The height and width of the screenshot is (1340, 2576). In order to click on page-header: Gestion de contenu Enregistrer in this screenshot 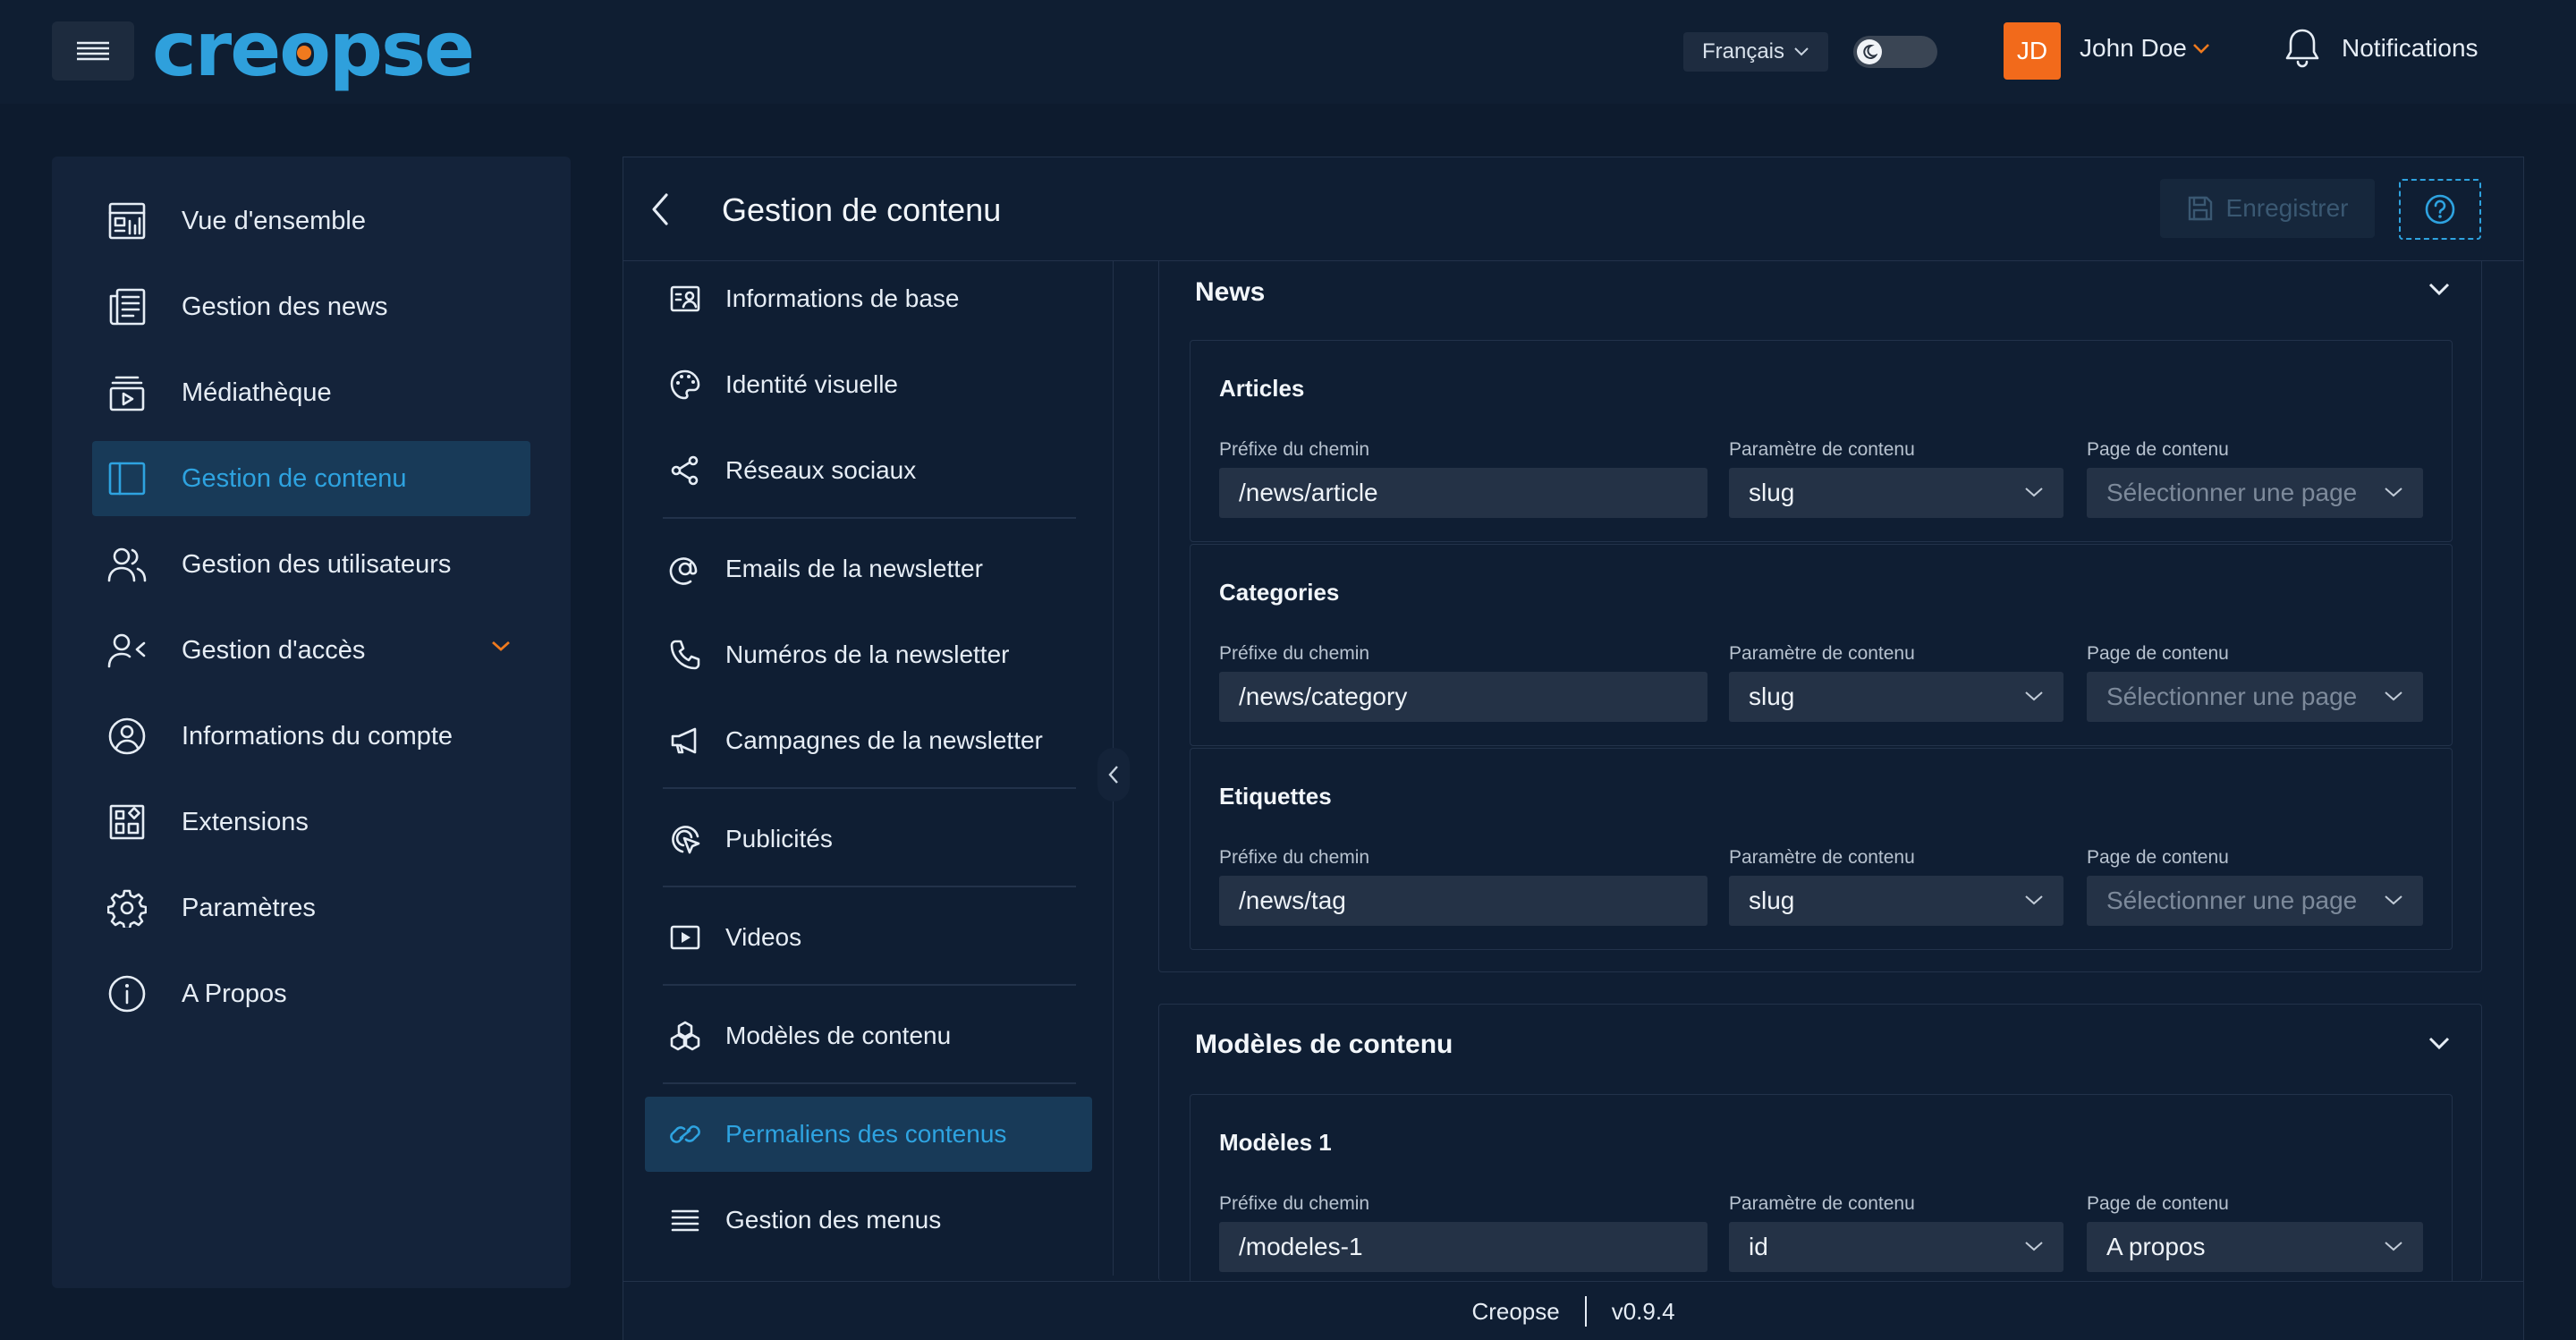, I will do `click(1573, 209)`.